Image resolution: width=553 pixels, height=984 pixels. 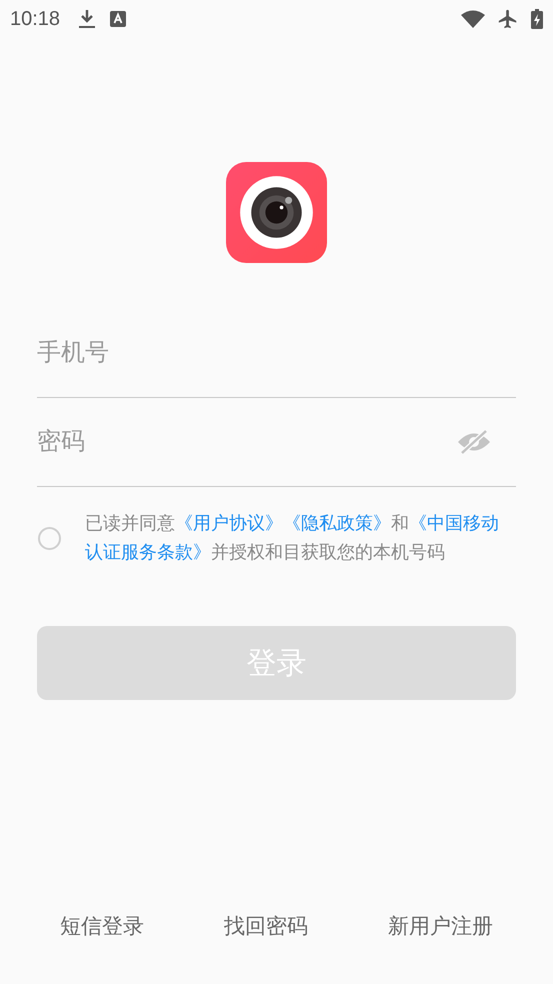 What do you see at coordinates (454, 523) in the screenshot?
I see `agreement-link: 《中国移动` at bounding box center [454, 523].